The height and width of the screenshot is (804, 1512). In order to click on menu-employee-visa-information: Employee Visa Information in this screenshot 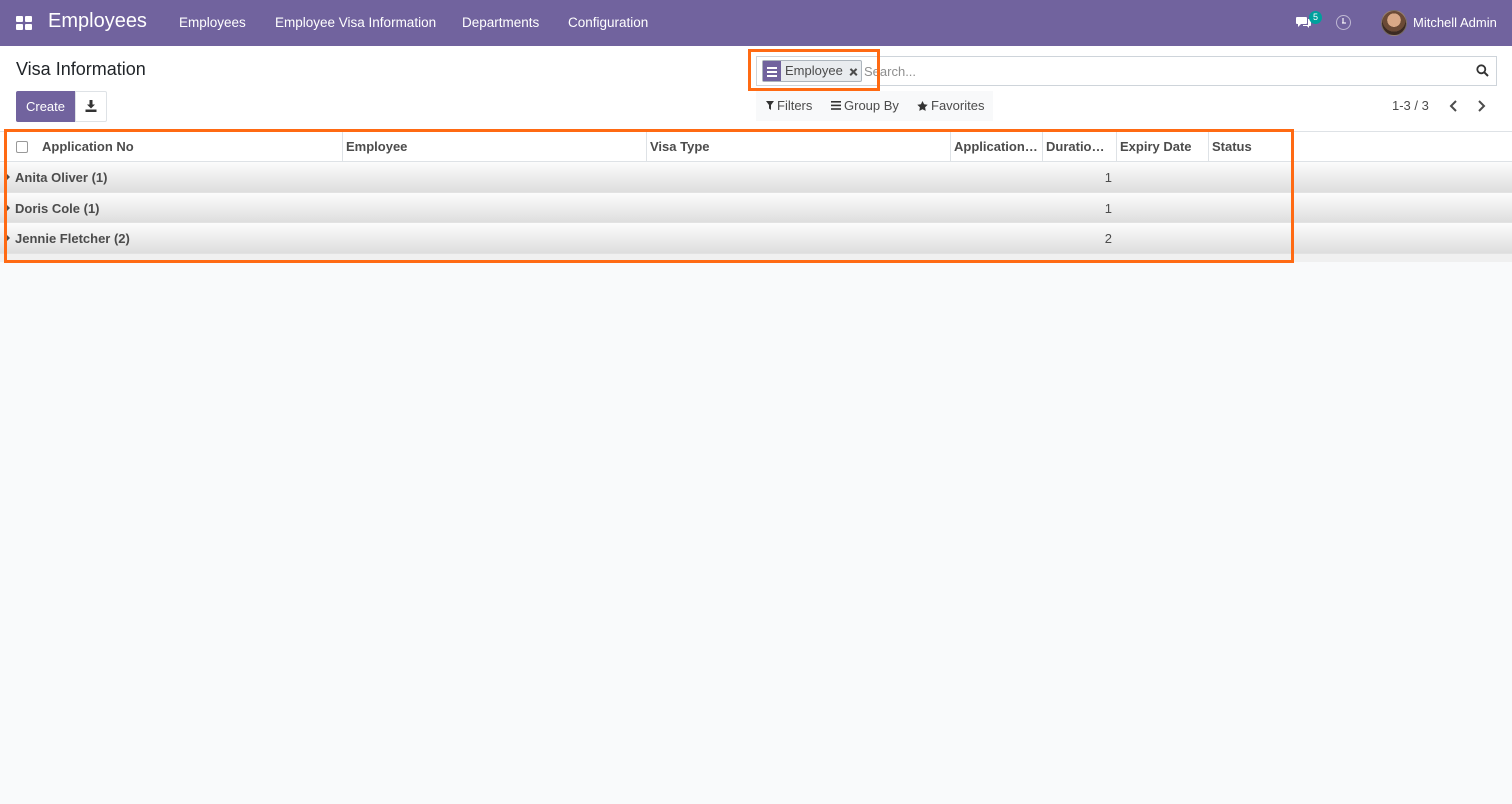, I will do `click(355, 22)`.